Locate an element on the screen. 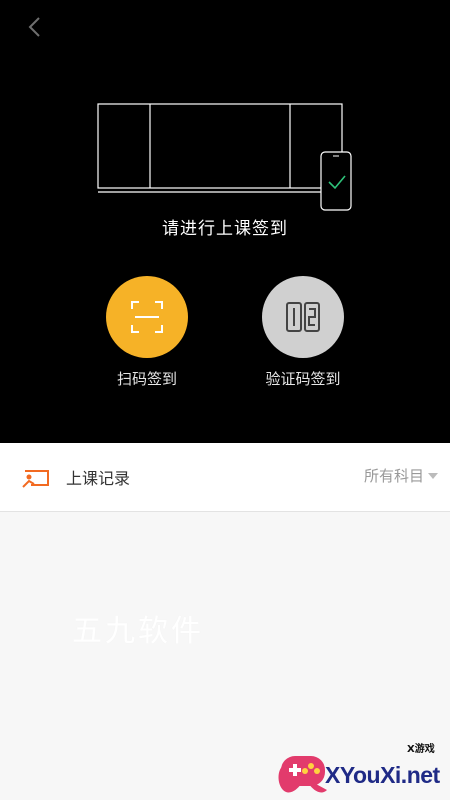 The image size is (450, 800). chevron-down-icon is located at coordinates (433, 475).